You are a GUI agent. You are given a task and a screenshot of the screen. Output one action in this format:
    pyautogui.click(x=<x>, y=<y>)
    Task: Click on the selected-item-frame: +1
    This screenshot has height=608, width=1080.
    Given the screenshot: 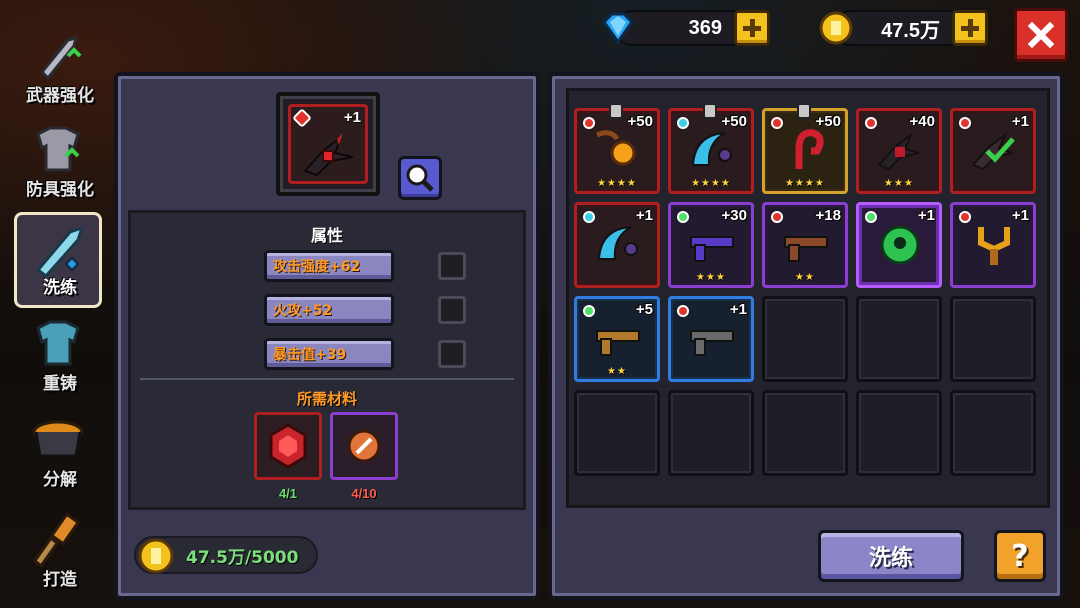 What is the action you would take?
    pyautogui.click(x=328, y=144)
    